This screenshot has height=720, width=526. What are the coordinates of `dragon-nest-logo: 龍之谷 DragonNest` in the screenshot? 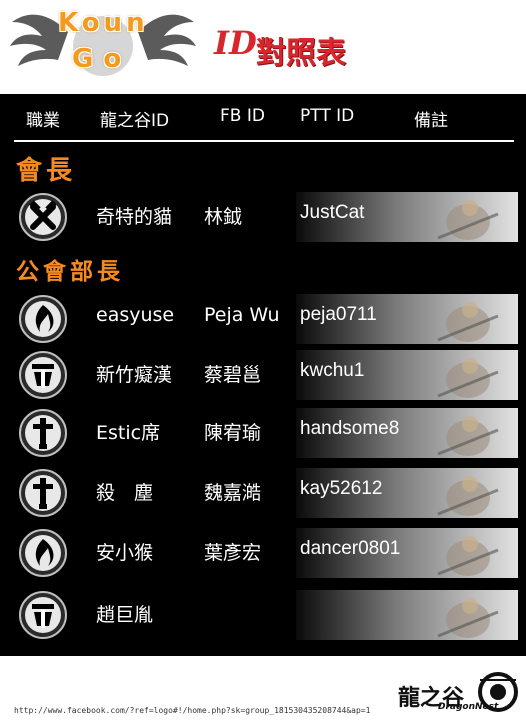 It's located at (457, 694).